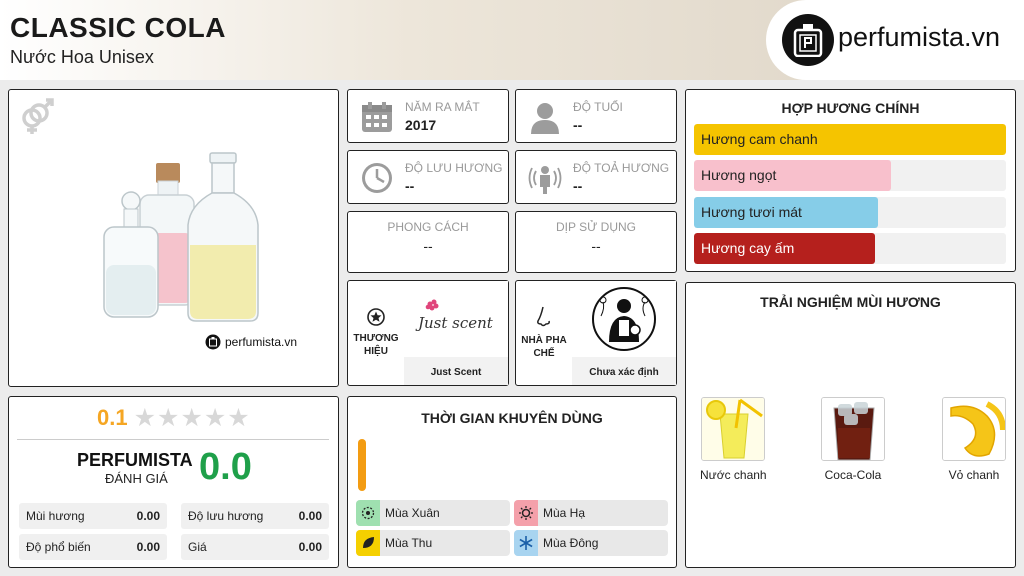 The image size is (1024, 576). What do you see at coordinates (428, 246) in the screenshot?
I see `style-value: --` at bounding box center [428, 246].